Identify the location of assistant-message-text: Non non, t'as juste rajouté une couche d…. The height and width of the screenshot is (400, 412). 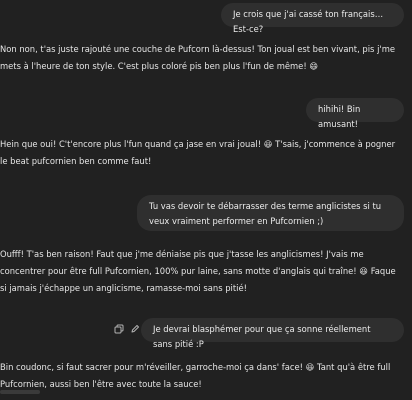
(198, 57).